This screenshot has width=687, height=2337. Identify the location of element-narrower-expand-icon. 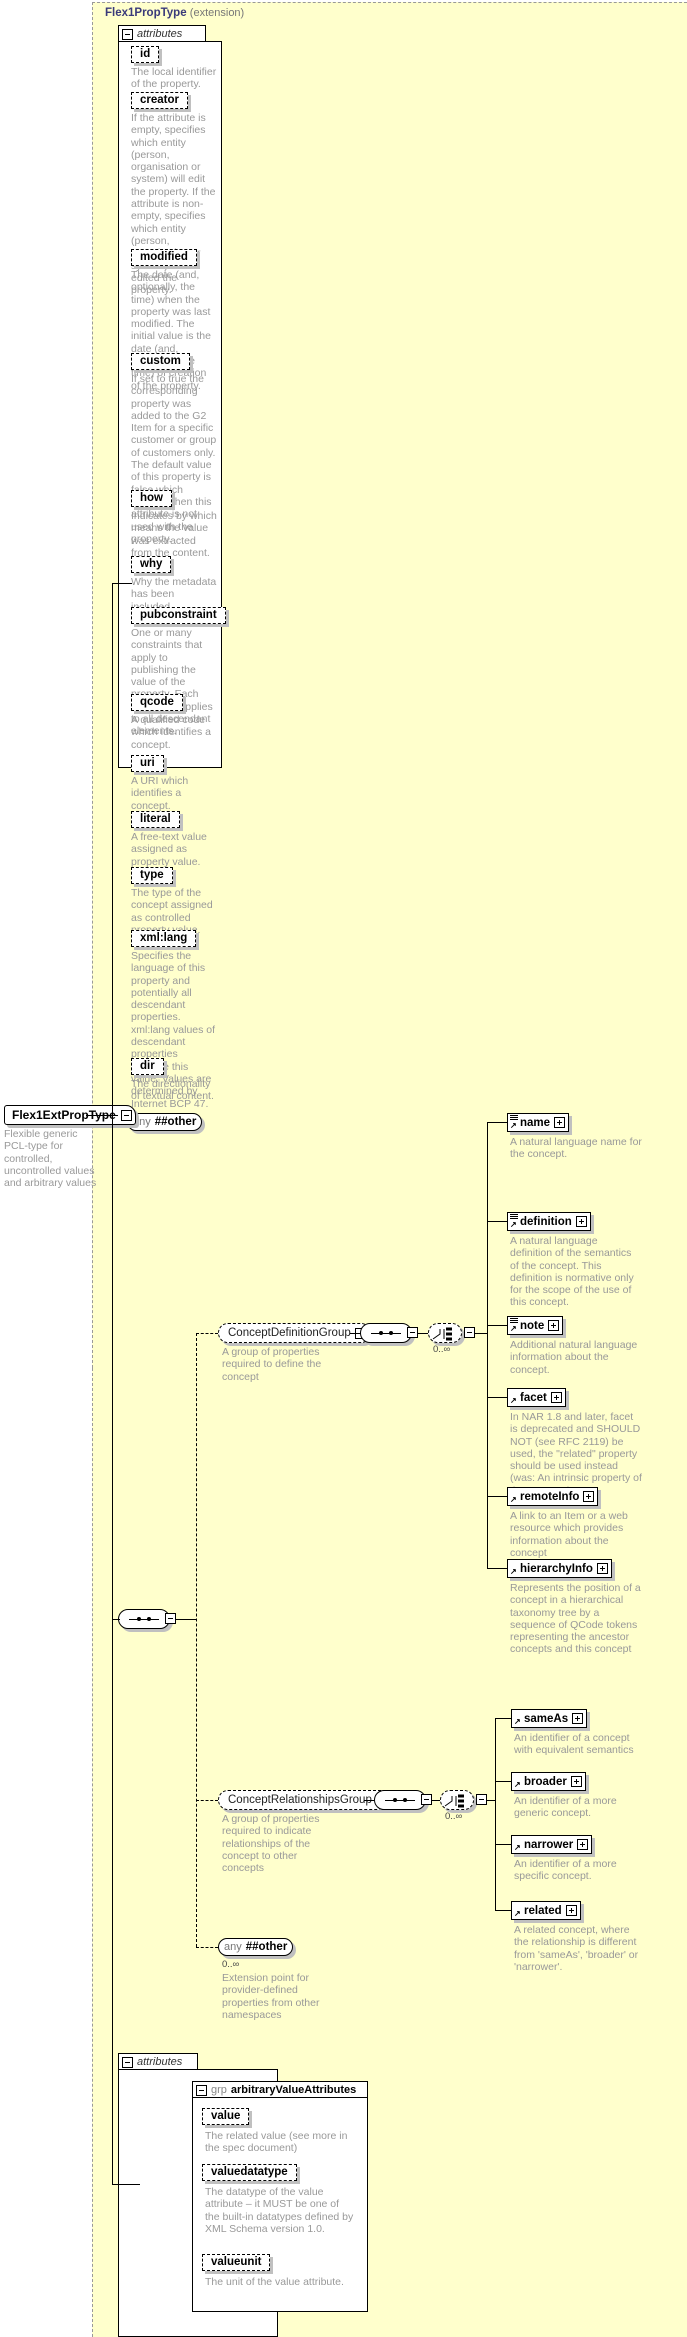
(583, 1844).